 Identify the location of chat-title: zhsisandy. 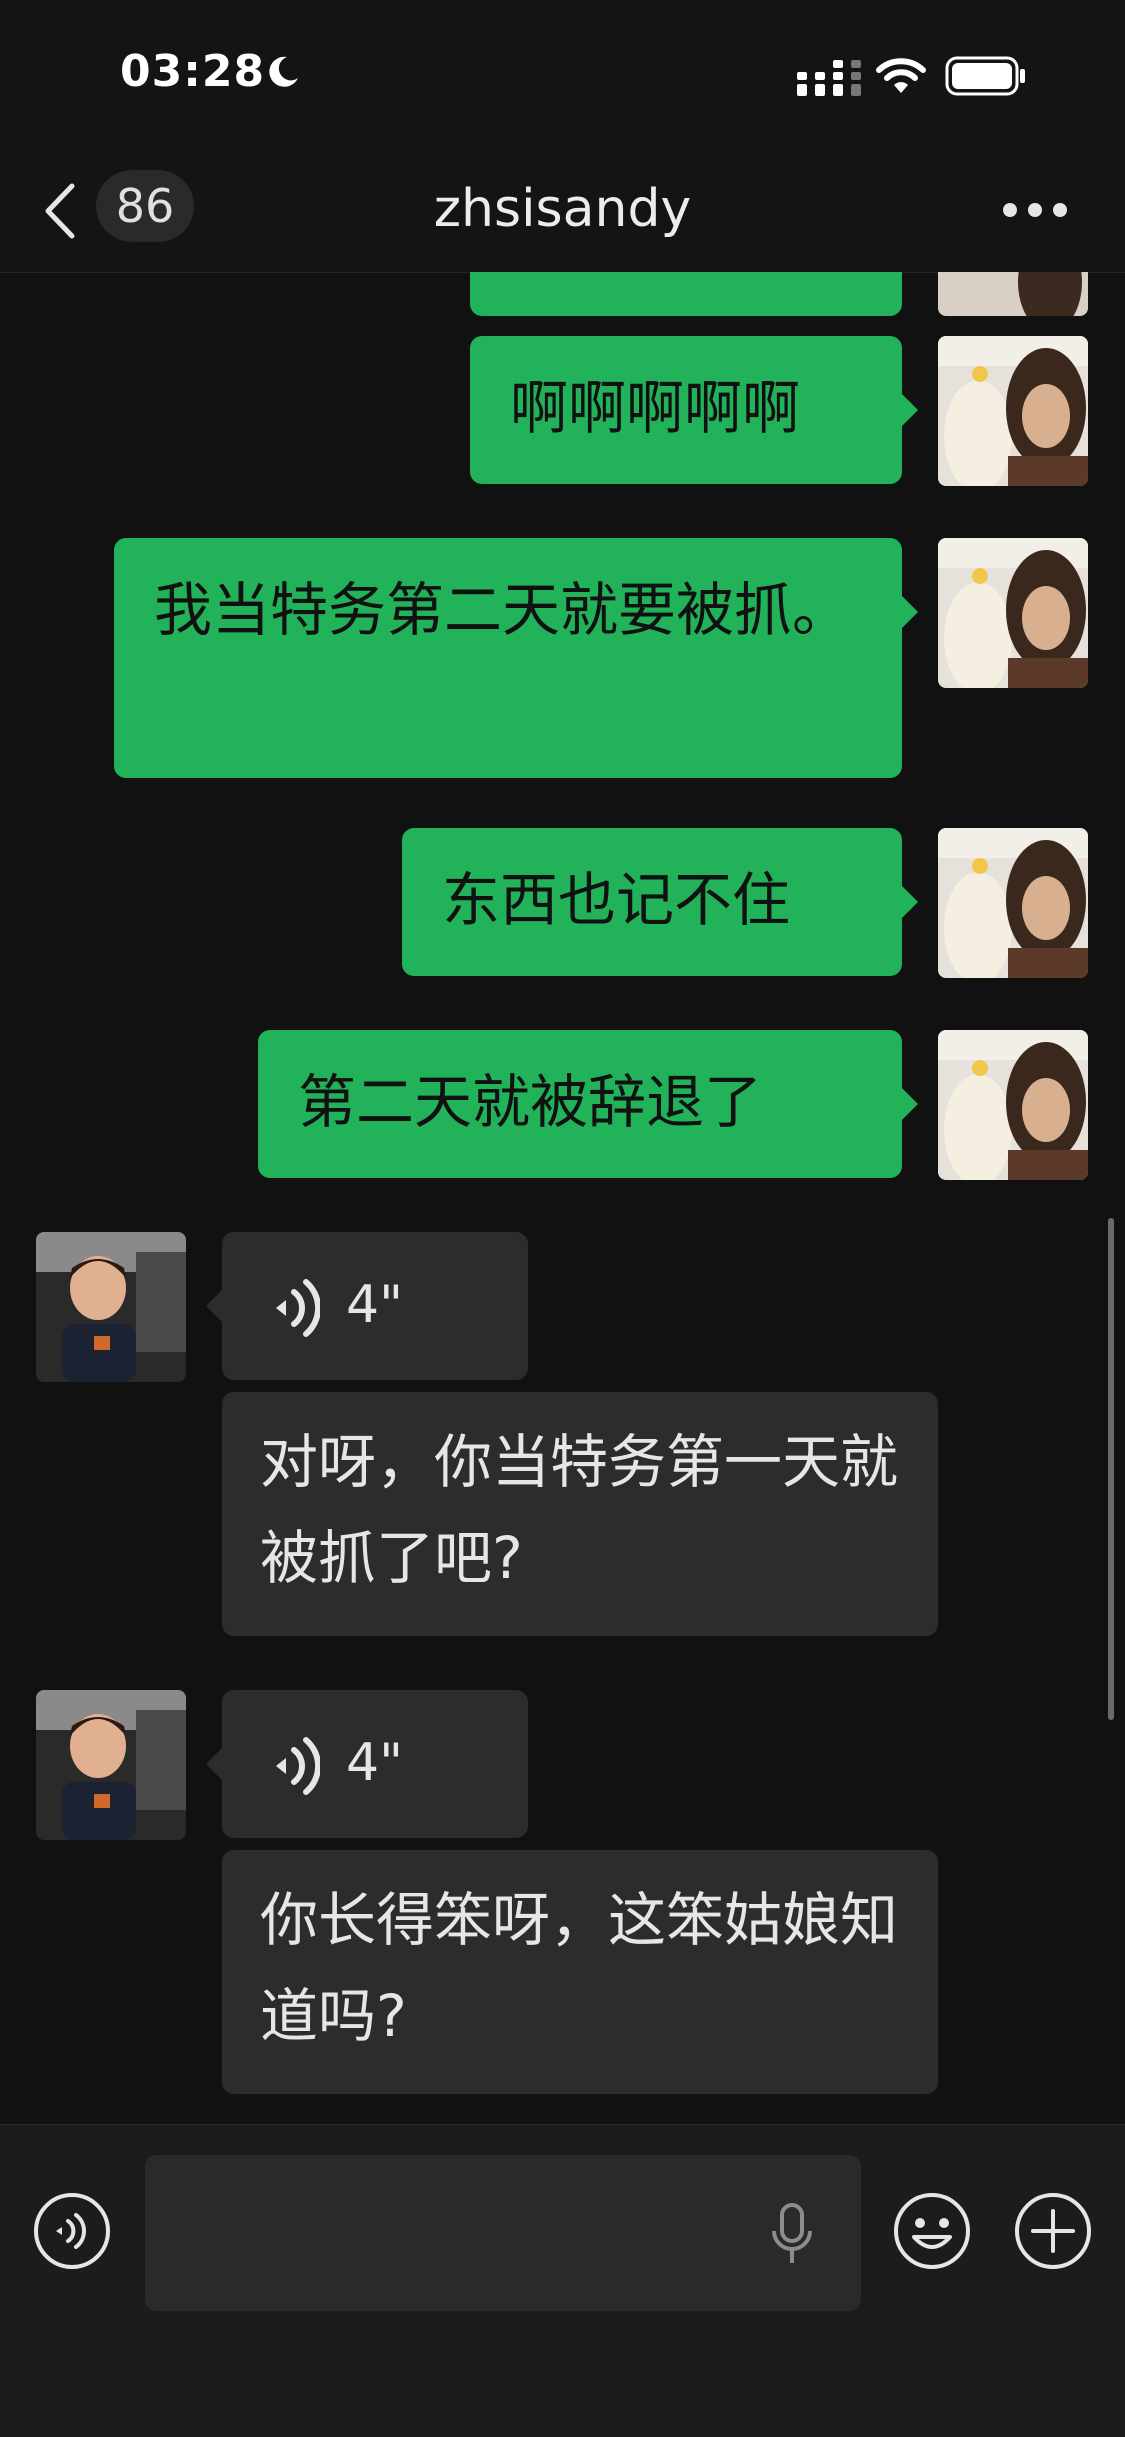
(562, 209).